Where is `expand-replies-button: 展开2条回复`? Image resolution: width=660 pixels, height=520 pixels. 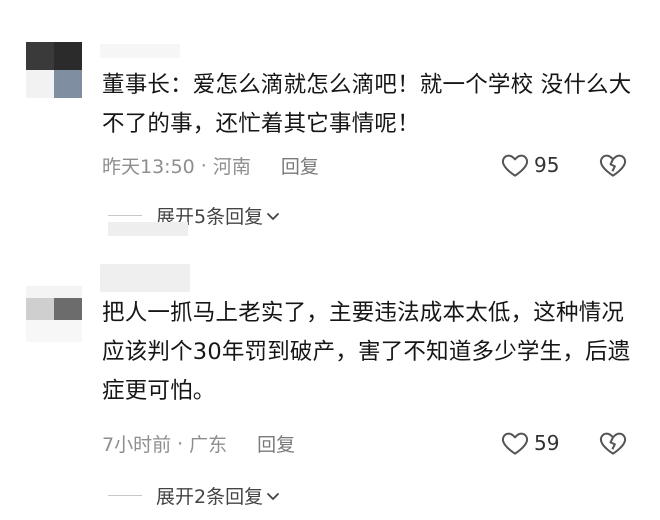 expand-replies-button: 展开2条回复 is located at coordinates (194, 495).